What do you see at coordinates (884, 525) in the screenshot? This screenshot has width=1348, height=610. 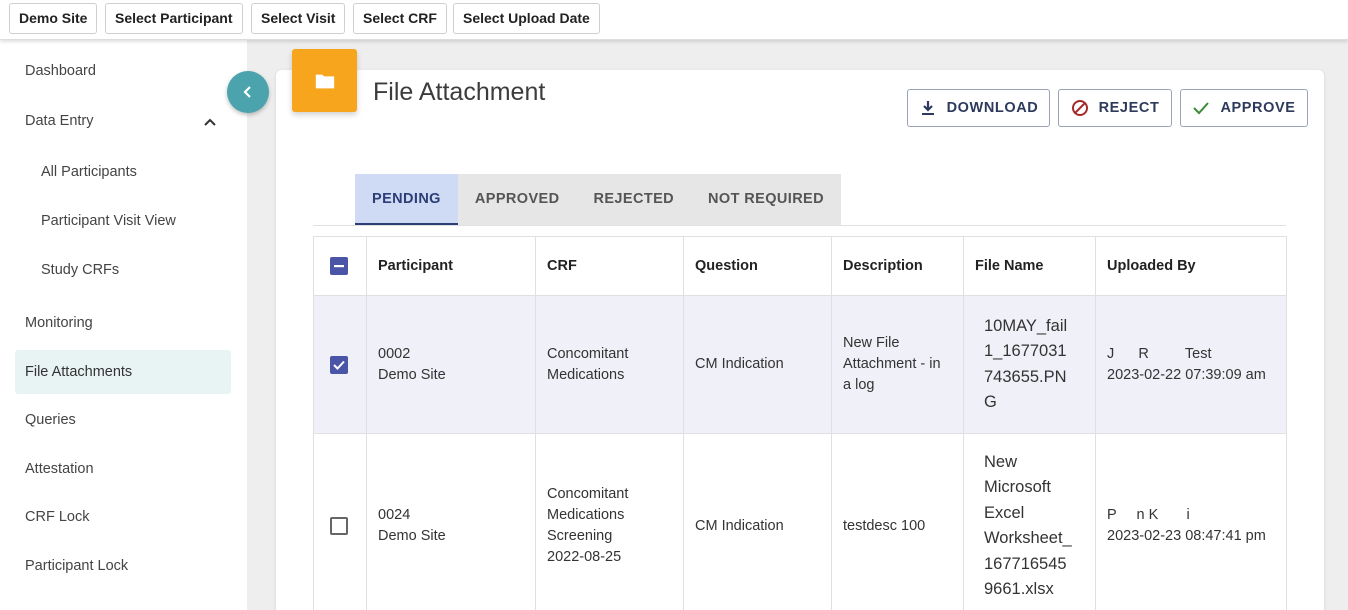 I see `description-line: testdesc 100` at bounding box center [884, 525].